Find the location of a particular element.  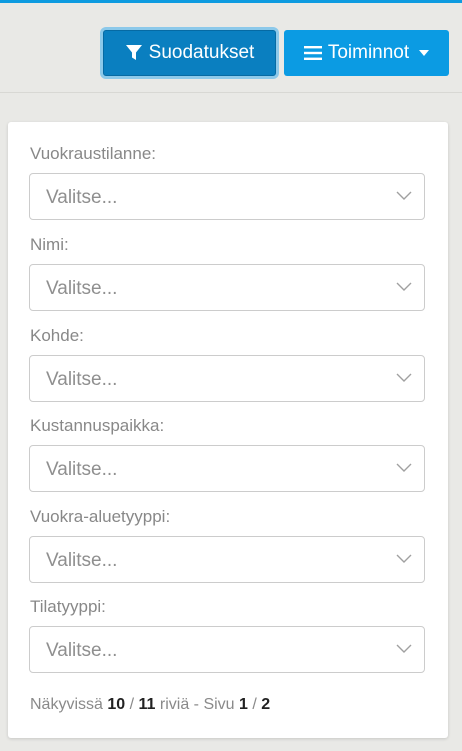

top-accent-bar is located at coordinates (231, 1).